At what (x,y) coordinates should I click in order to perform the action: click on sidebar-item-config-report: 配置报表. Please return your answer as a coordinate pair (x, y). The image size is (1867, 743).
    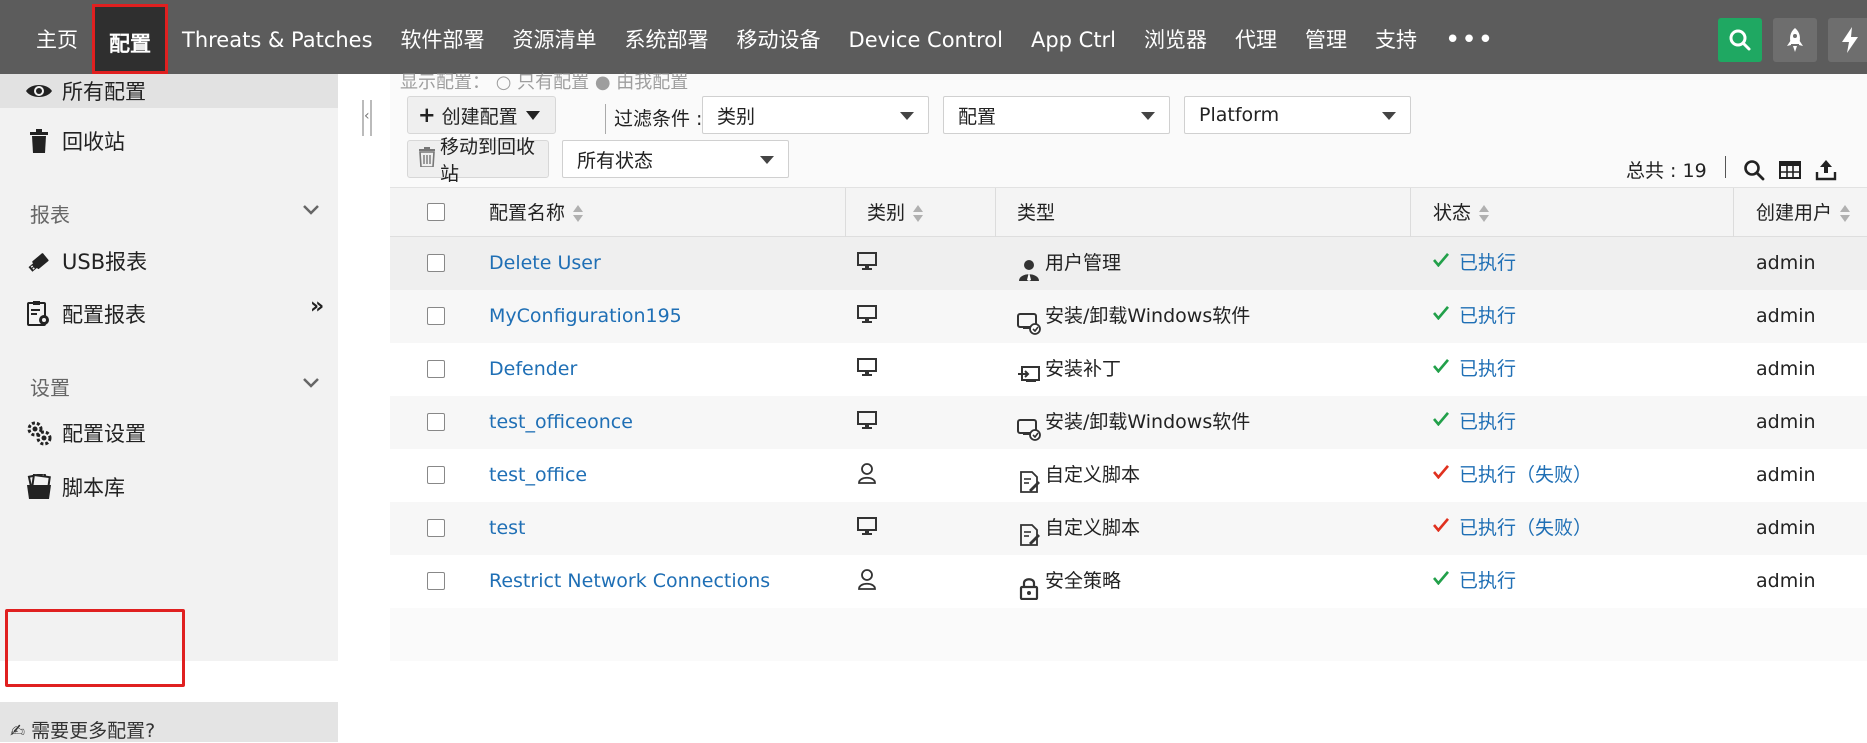
    Looking at the image, I should click on (169, 314).